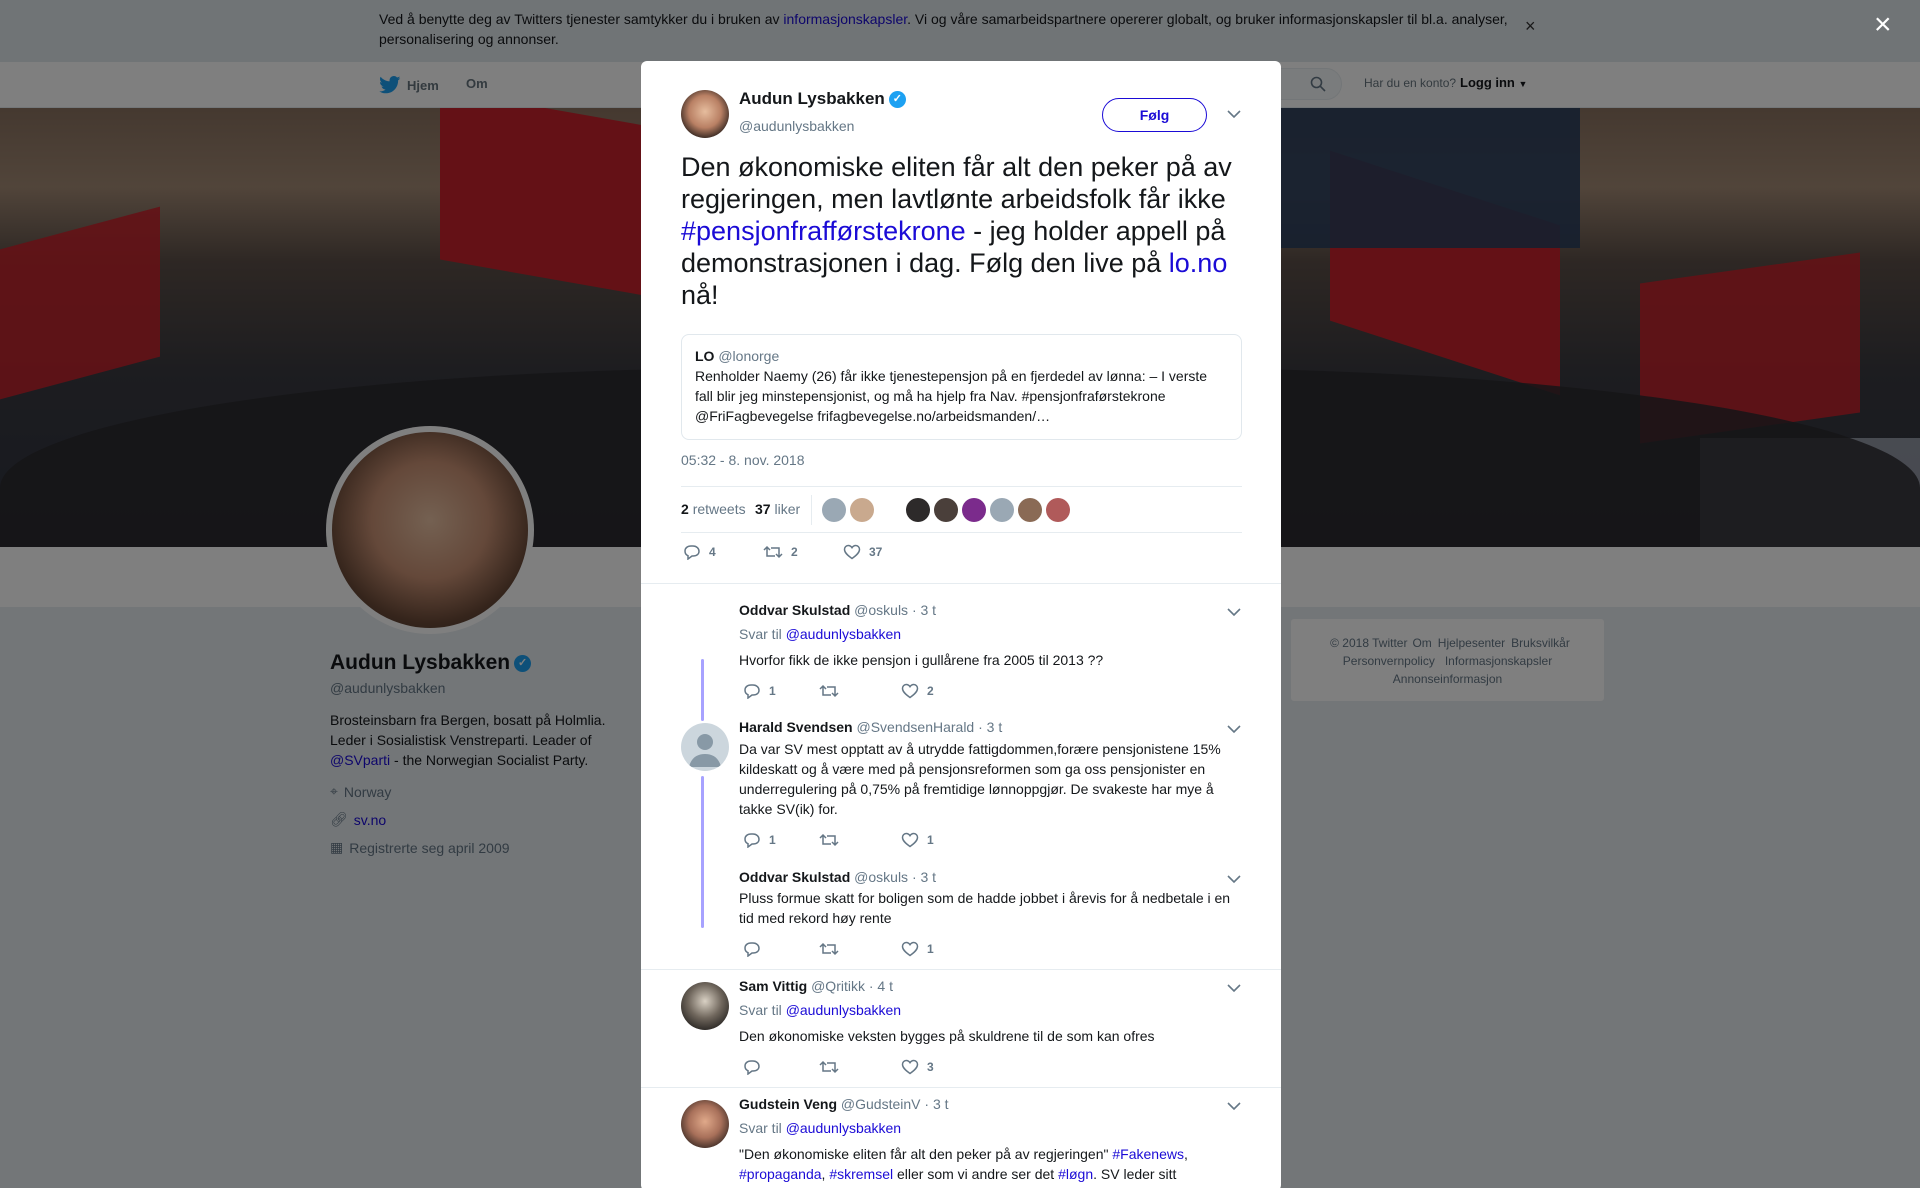  I want to click on like-button: 2, so click(917, 691).